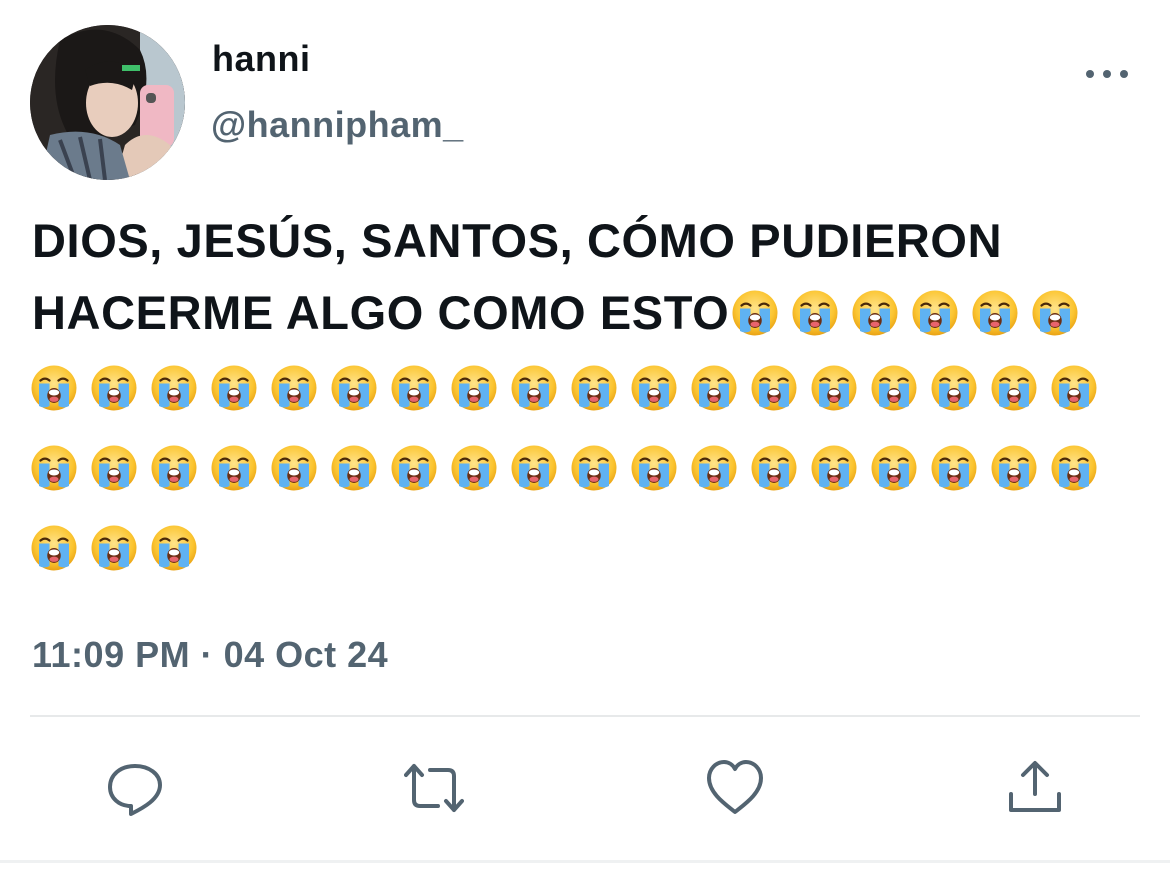  I want to click on user-handle: @hannipham_, so click(337, 125).